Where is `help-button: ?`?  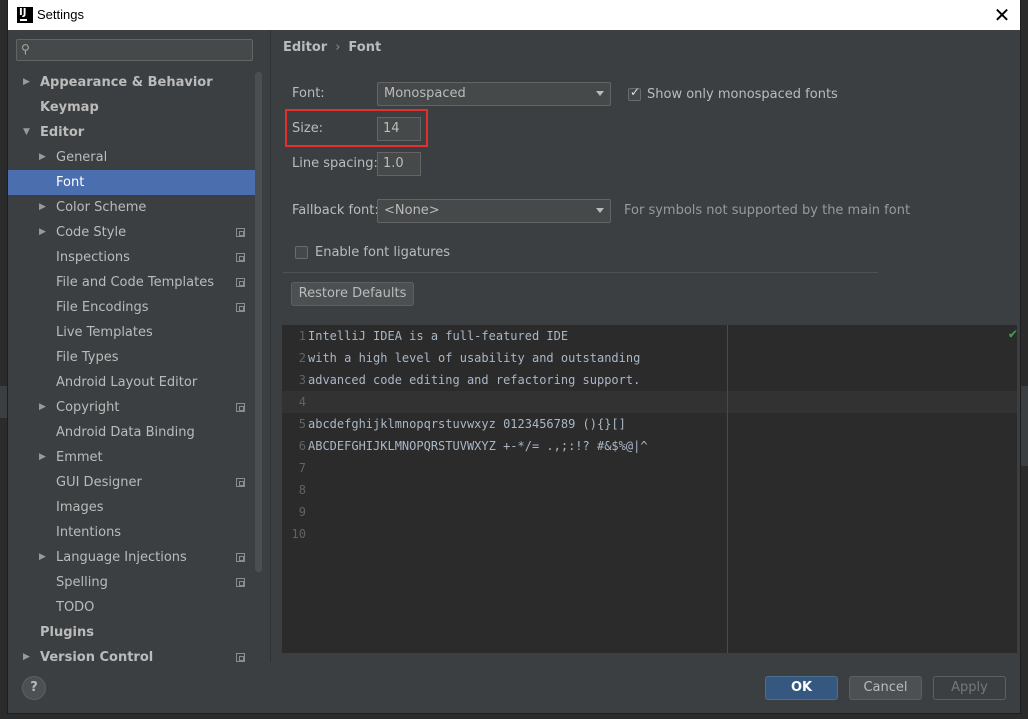
help-button: ? is located at coordinates (34, 688).